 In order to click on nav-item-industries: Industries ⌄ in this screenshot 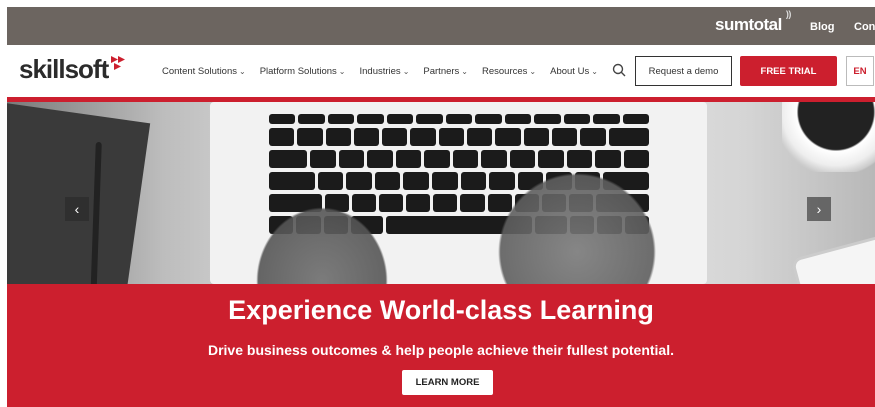, I will do `click(385, 71)`.